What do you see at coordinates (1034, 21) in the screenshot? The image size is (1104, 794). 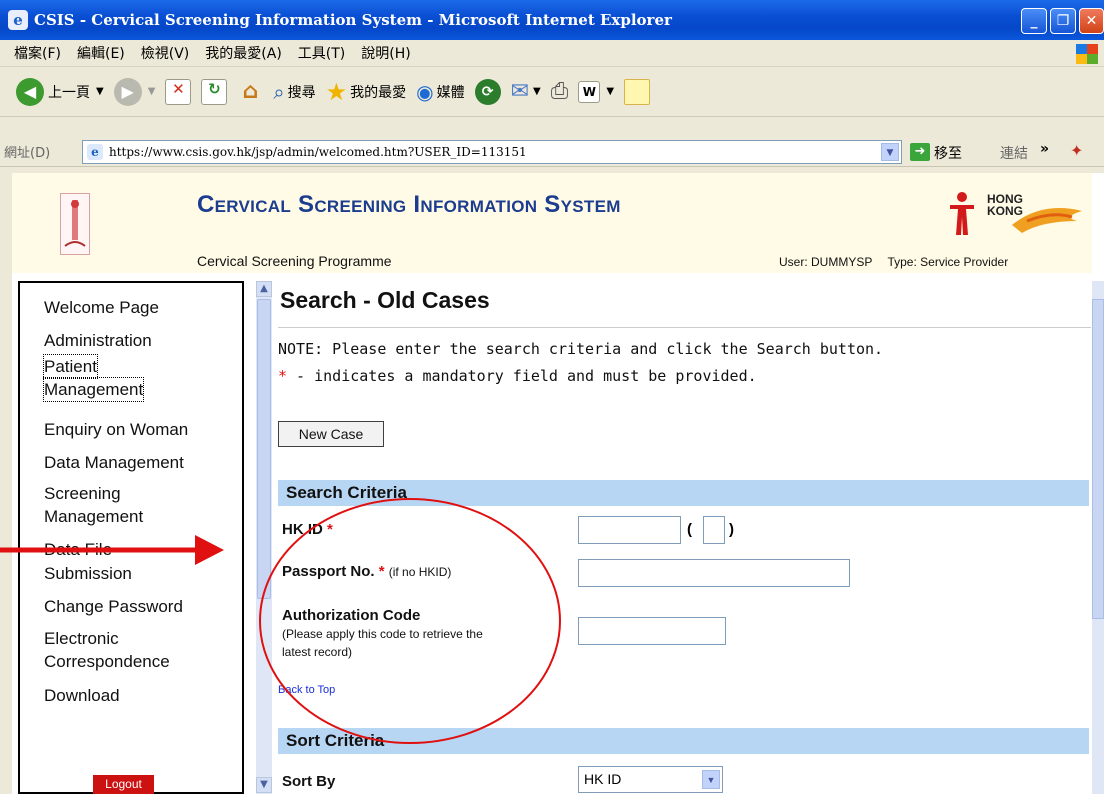 I see `minimize-button: _` at bounding box center [1034, 21].